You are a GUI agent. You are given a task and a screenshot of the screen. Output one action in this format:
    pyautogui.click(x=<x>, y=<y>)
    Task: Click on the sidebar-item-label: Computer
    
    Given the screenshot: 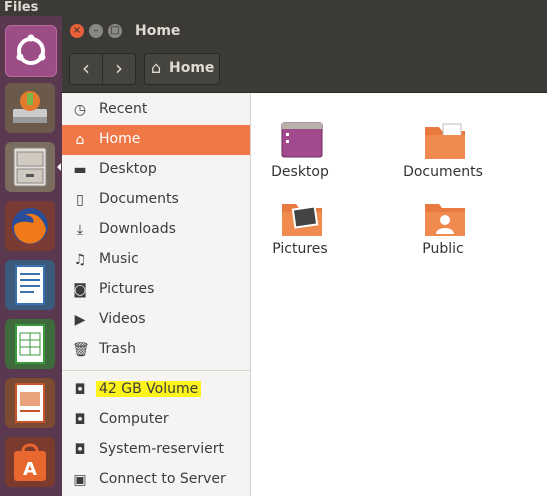 What is the action you would take?
    pyautogui.click(x=134, y=419)
    